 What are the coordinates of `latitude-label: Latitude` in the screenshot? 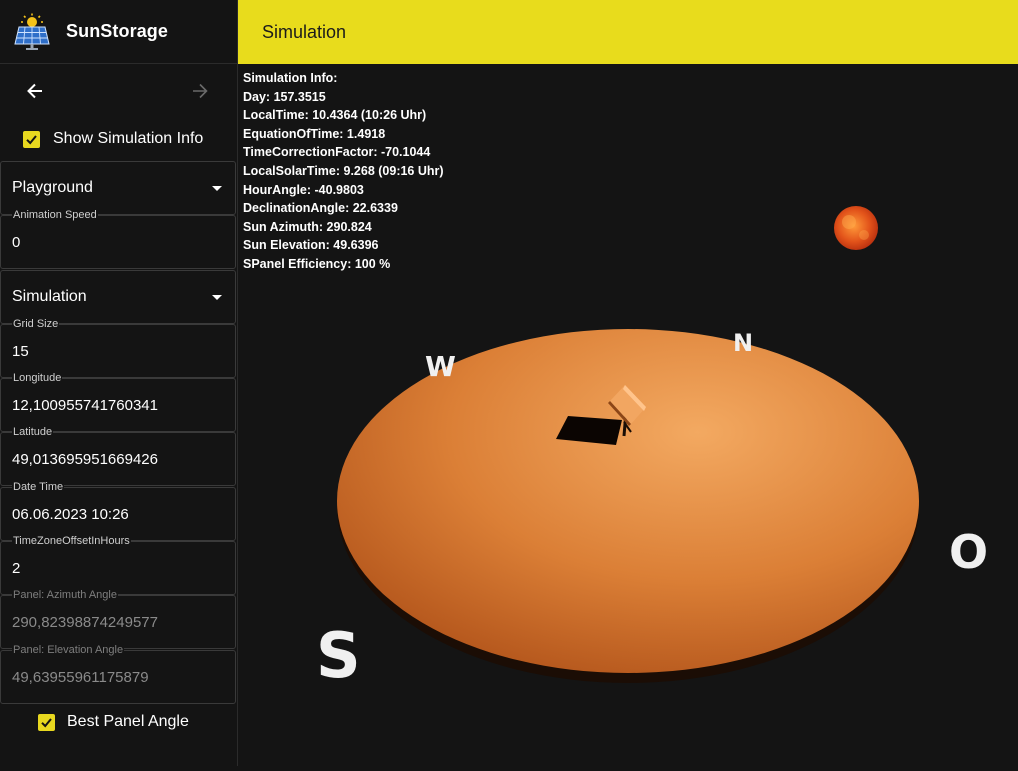 It's located at (33, 432).